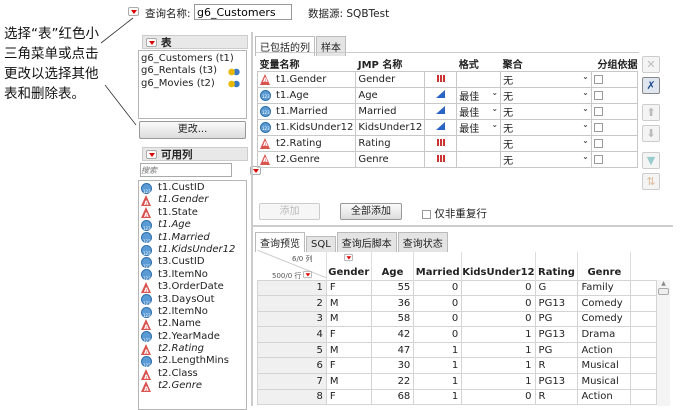 This screenshot has height=410, width=700. What do you see at coordinates (168, 14) in the screenshot?
I see `query-name-label: 查询名称:` at bounding box center [168, 14].